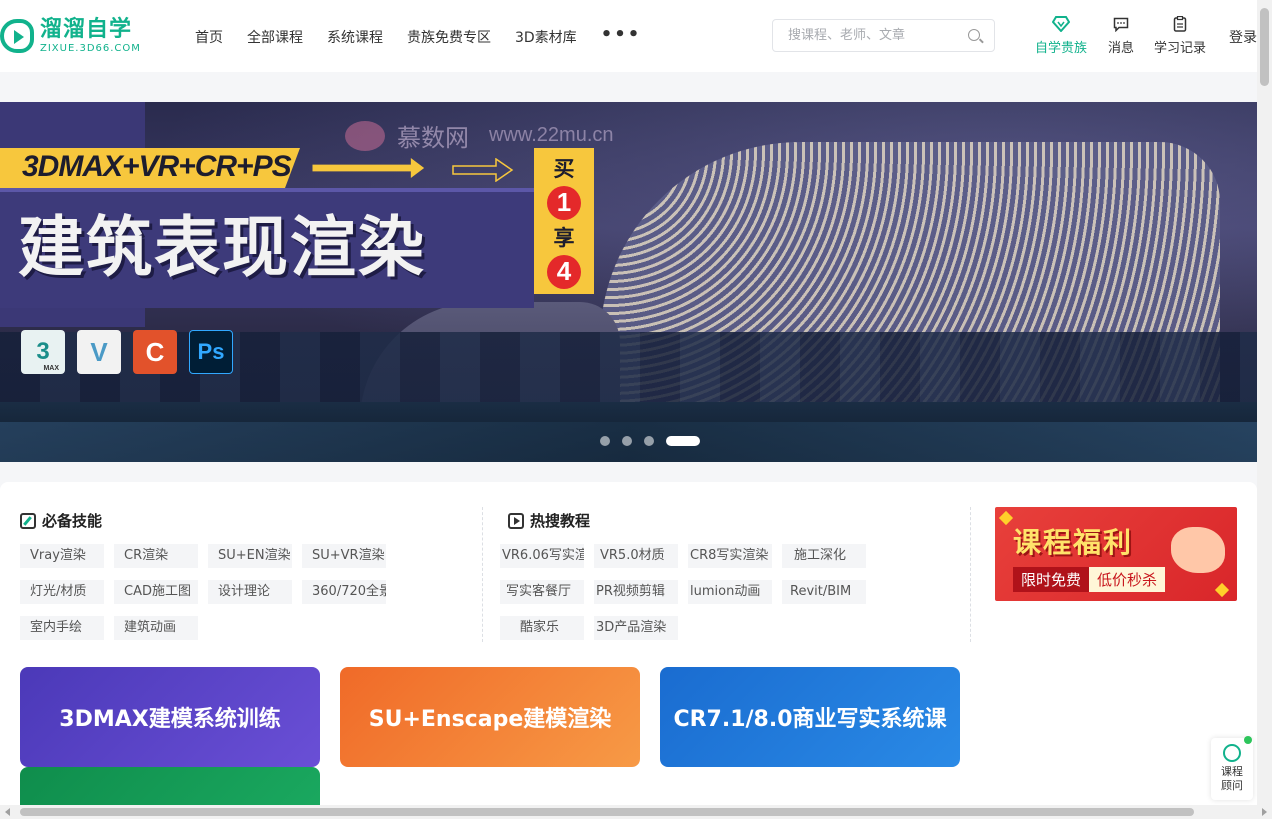  I want to click on main-nav: 首页 全部课程 系统课程 贵族免费专区 3D素材库 •••, so click(430, 36).